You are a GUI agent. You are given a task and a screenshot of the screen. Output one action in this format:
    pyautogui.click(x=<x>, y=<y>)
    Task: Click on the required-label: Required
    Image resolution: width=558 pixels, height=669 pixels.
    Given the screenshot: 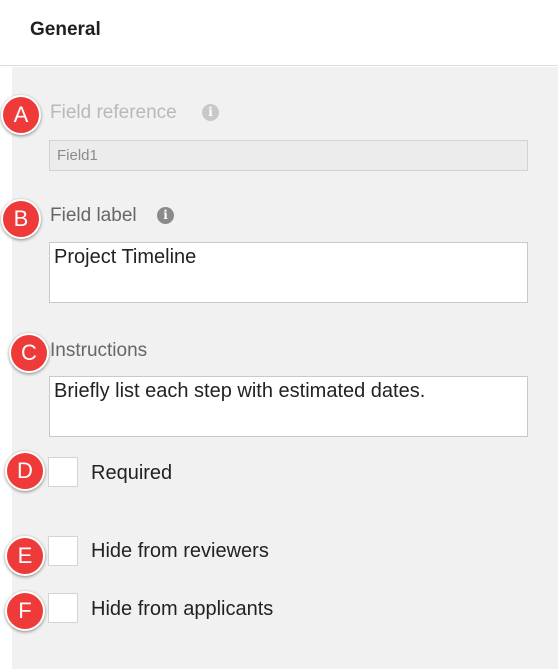 What is the action you would take?
    pyautogui.click(x=132, y=473)
    